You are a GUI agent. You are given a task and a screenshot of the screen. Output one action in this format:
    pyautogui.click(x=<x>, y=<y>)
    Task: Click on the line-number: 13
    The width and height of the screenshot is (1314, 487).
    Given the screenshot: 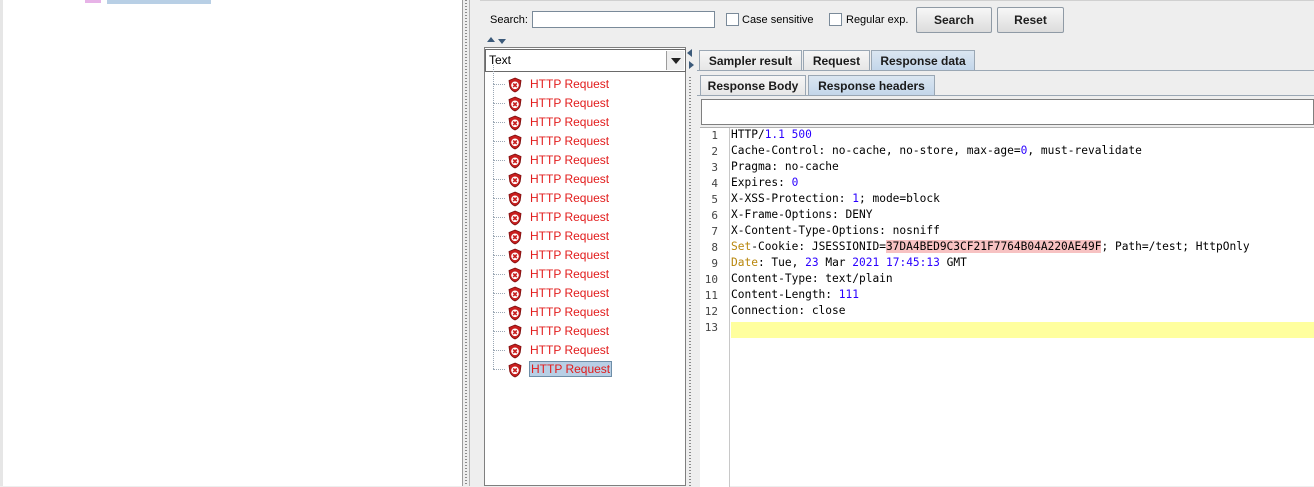 What is the action you would take?
    pyautogui.click(x=711, y=327)
    